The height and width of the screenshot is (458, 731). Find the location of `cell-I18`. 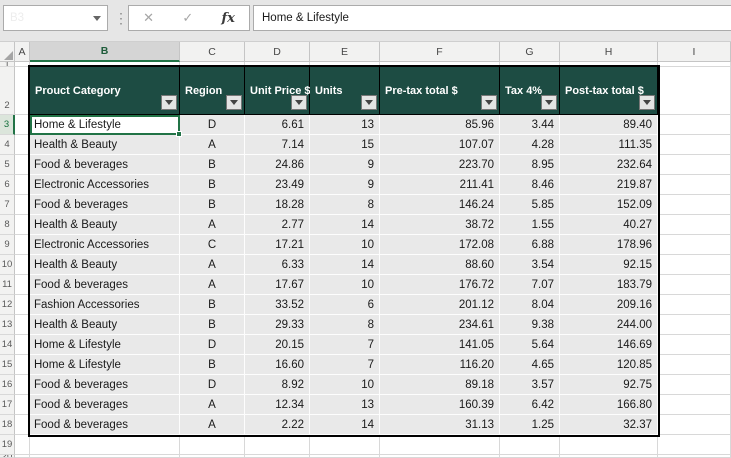

cell-I18 is located at coordinates (694, 425).